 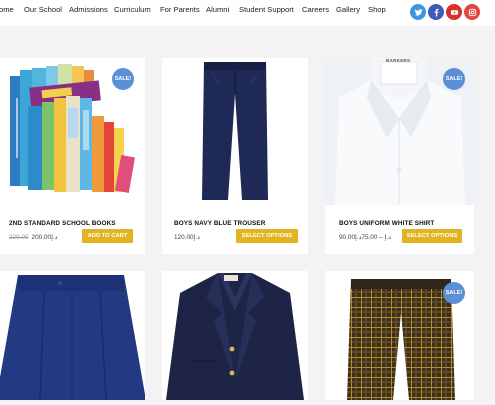 I want to click on shirt-label-text: BARKERS, so click(x=398, y=60).